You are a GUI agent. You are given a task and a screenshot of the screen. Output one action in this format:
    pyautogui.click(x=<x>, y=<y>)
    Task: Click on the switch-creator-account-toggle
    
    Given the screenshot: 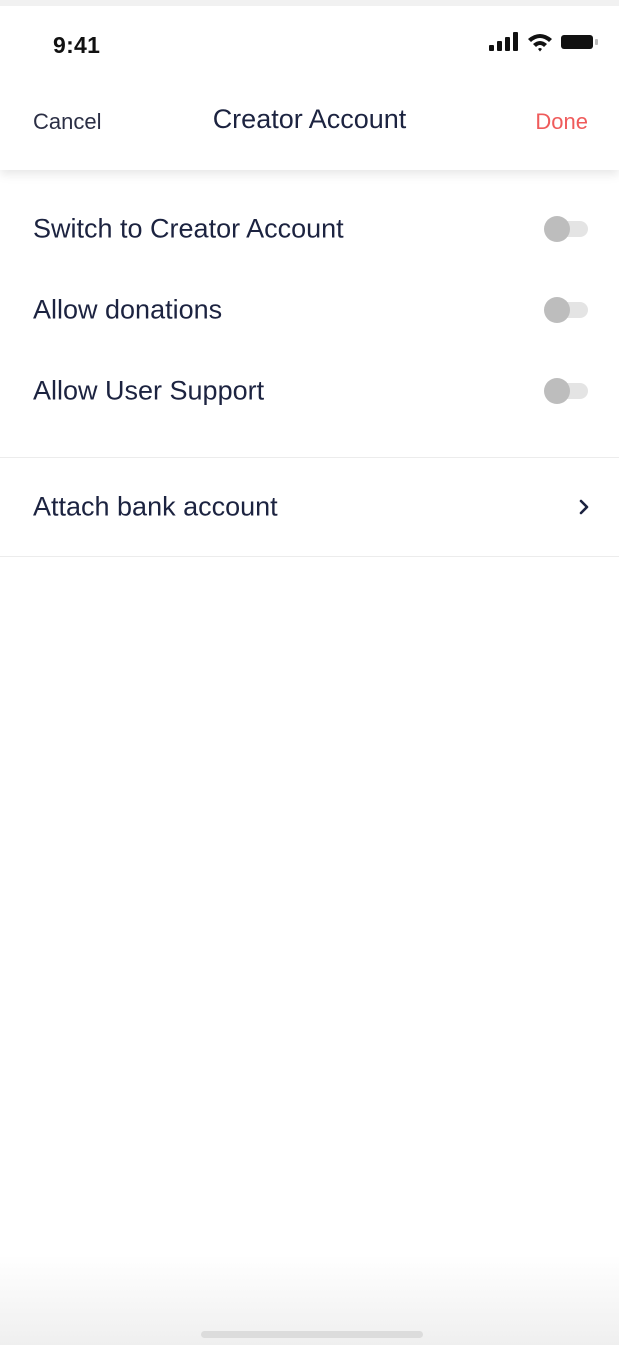 What is the action you would take?
    pyautogui.click(x=566, y=229)
    